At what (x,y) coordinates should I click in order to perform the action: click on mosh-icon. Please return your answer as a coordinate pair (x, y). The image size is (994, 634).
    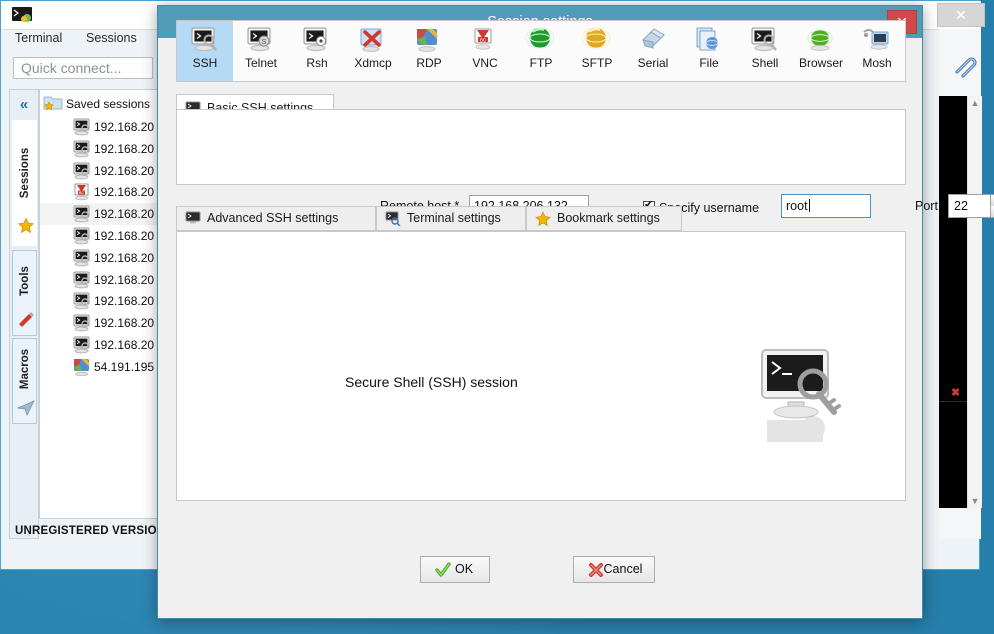
    Looking at the image, I should click on (877, 40).